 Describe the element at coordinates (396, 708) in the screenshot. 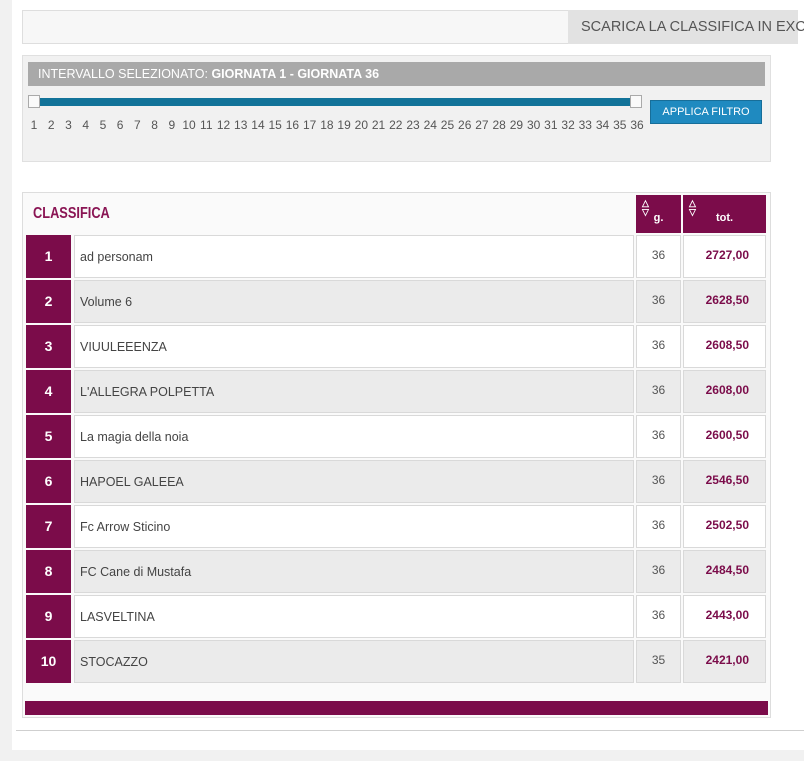

I see `table-footer-bar` at that location.